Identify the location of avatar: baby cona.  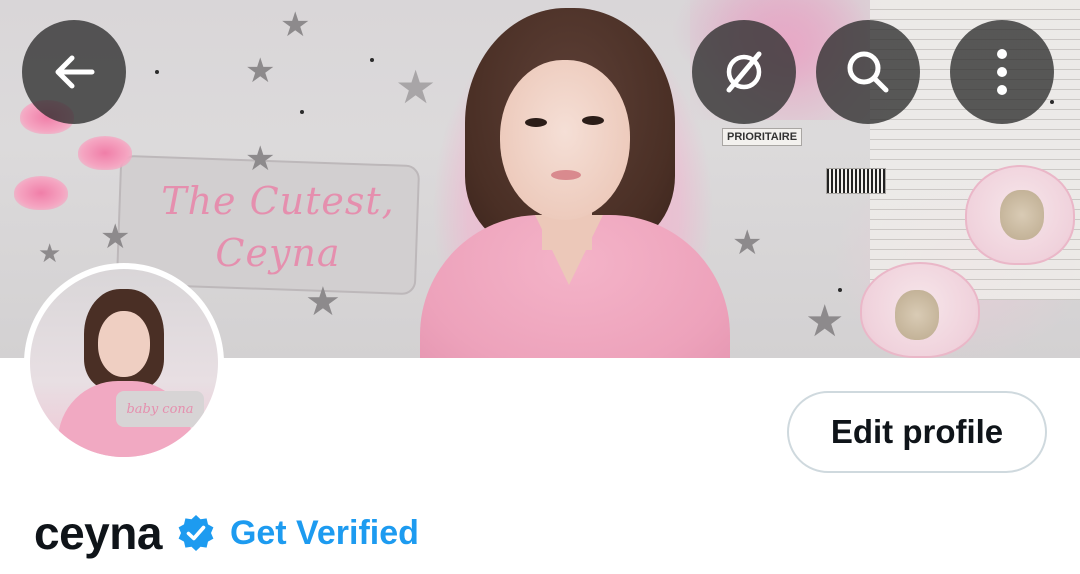
(124, 363).